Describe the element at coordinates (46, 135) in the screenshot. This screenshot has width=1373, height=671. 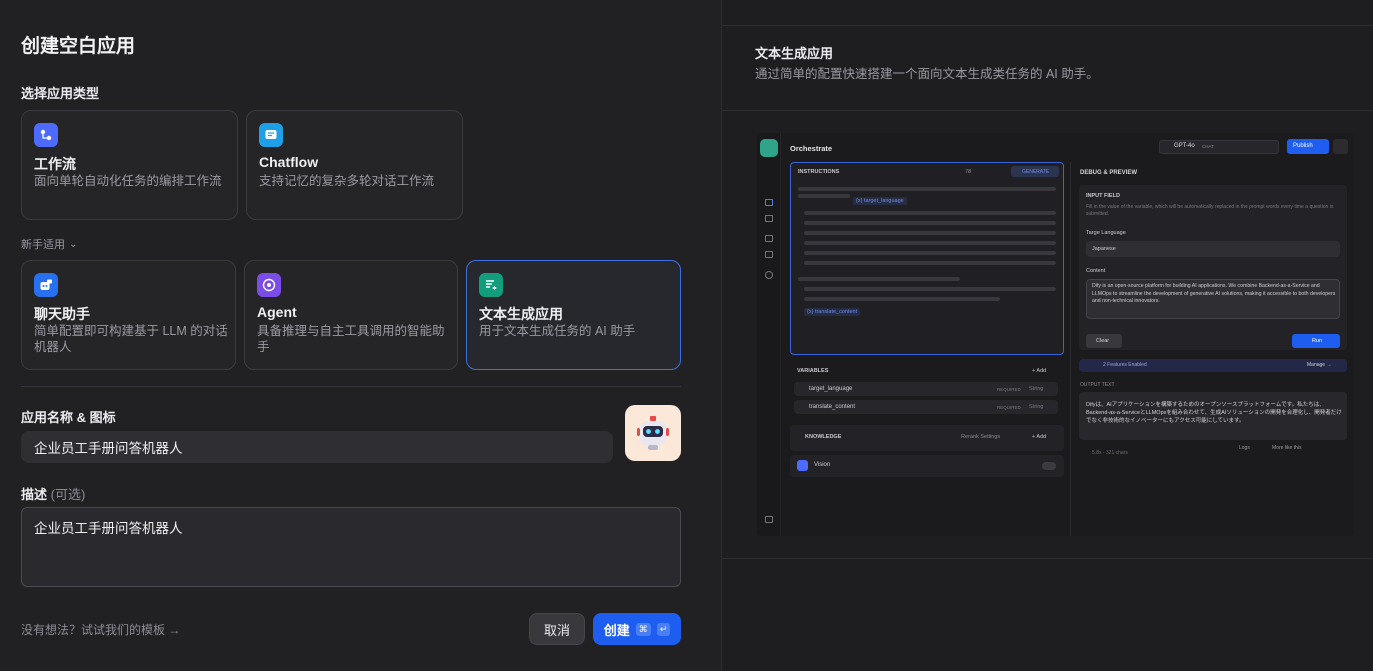
I see `workflow-icon` at that location.